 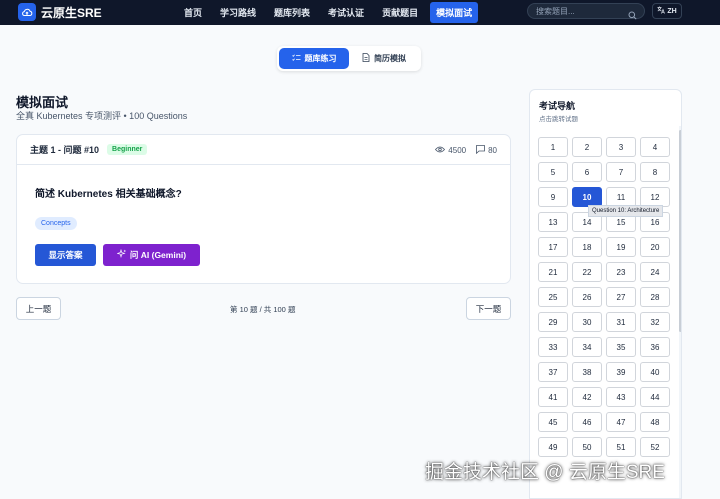 What do you see at coordinates (587, 272) in the screenshot?
I see `question-number-button: 22` at bounding box center [587, 272].